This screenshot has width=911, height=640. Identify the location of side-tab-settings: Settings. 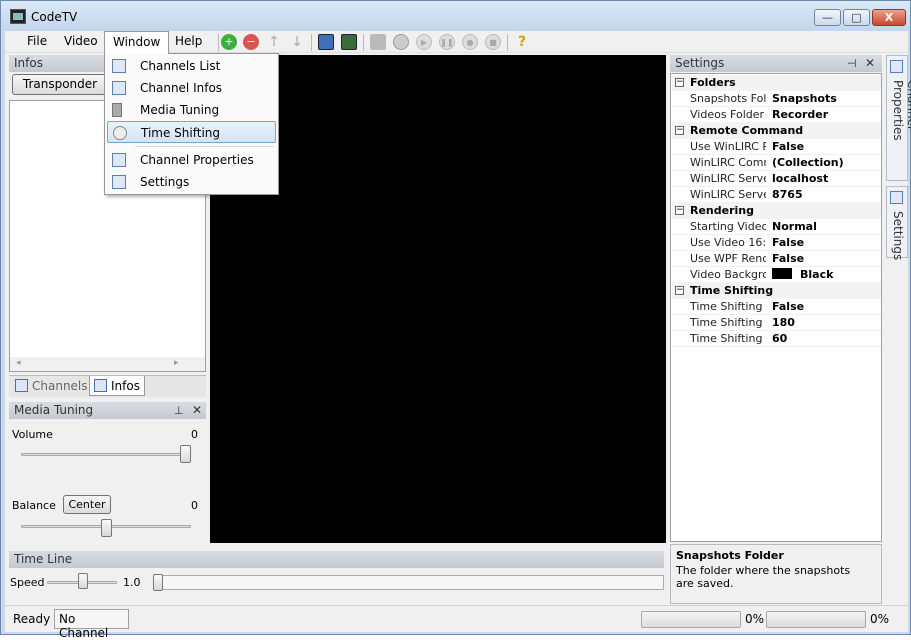
(897, 223).